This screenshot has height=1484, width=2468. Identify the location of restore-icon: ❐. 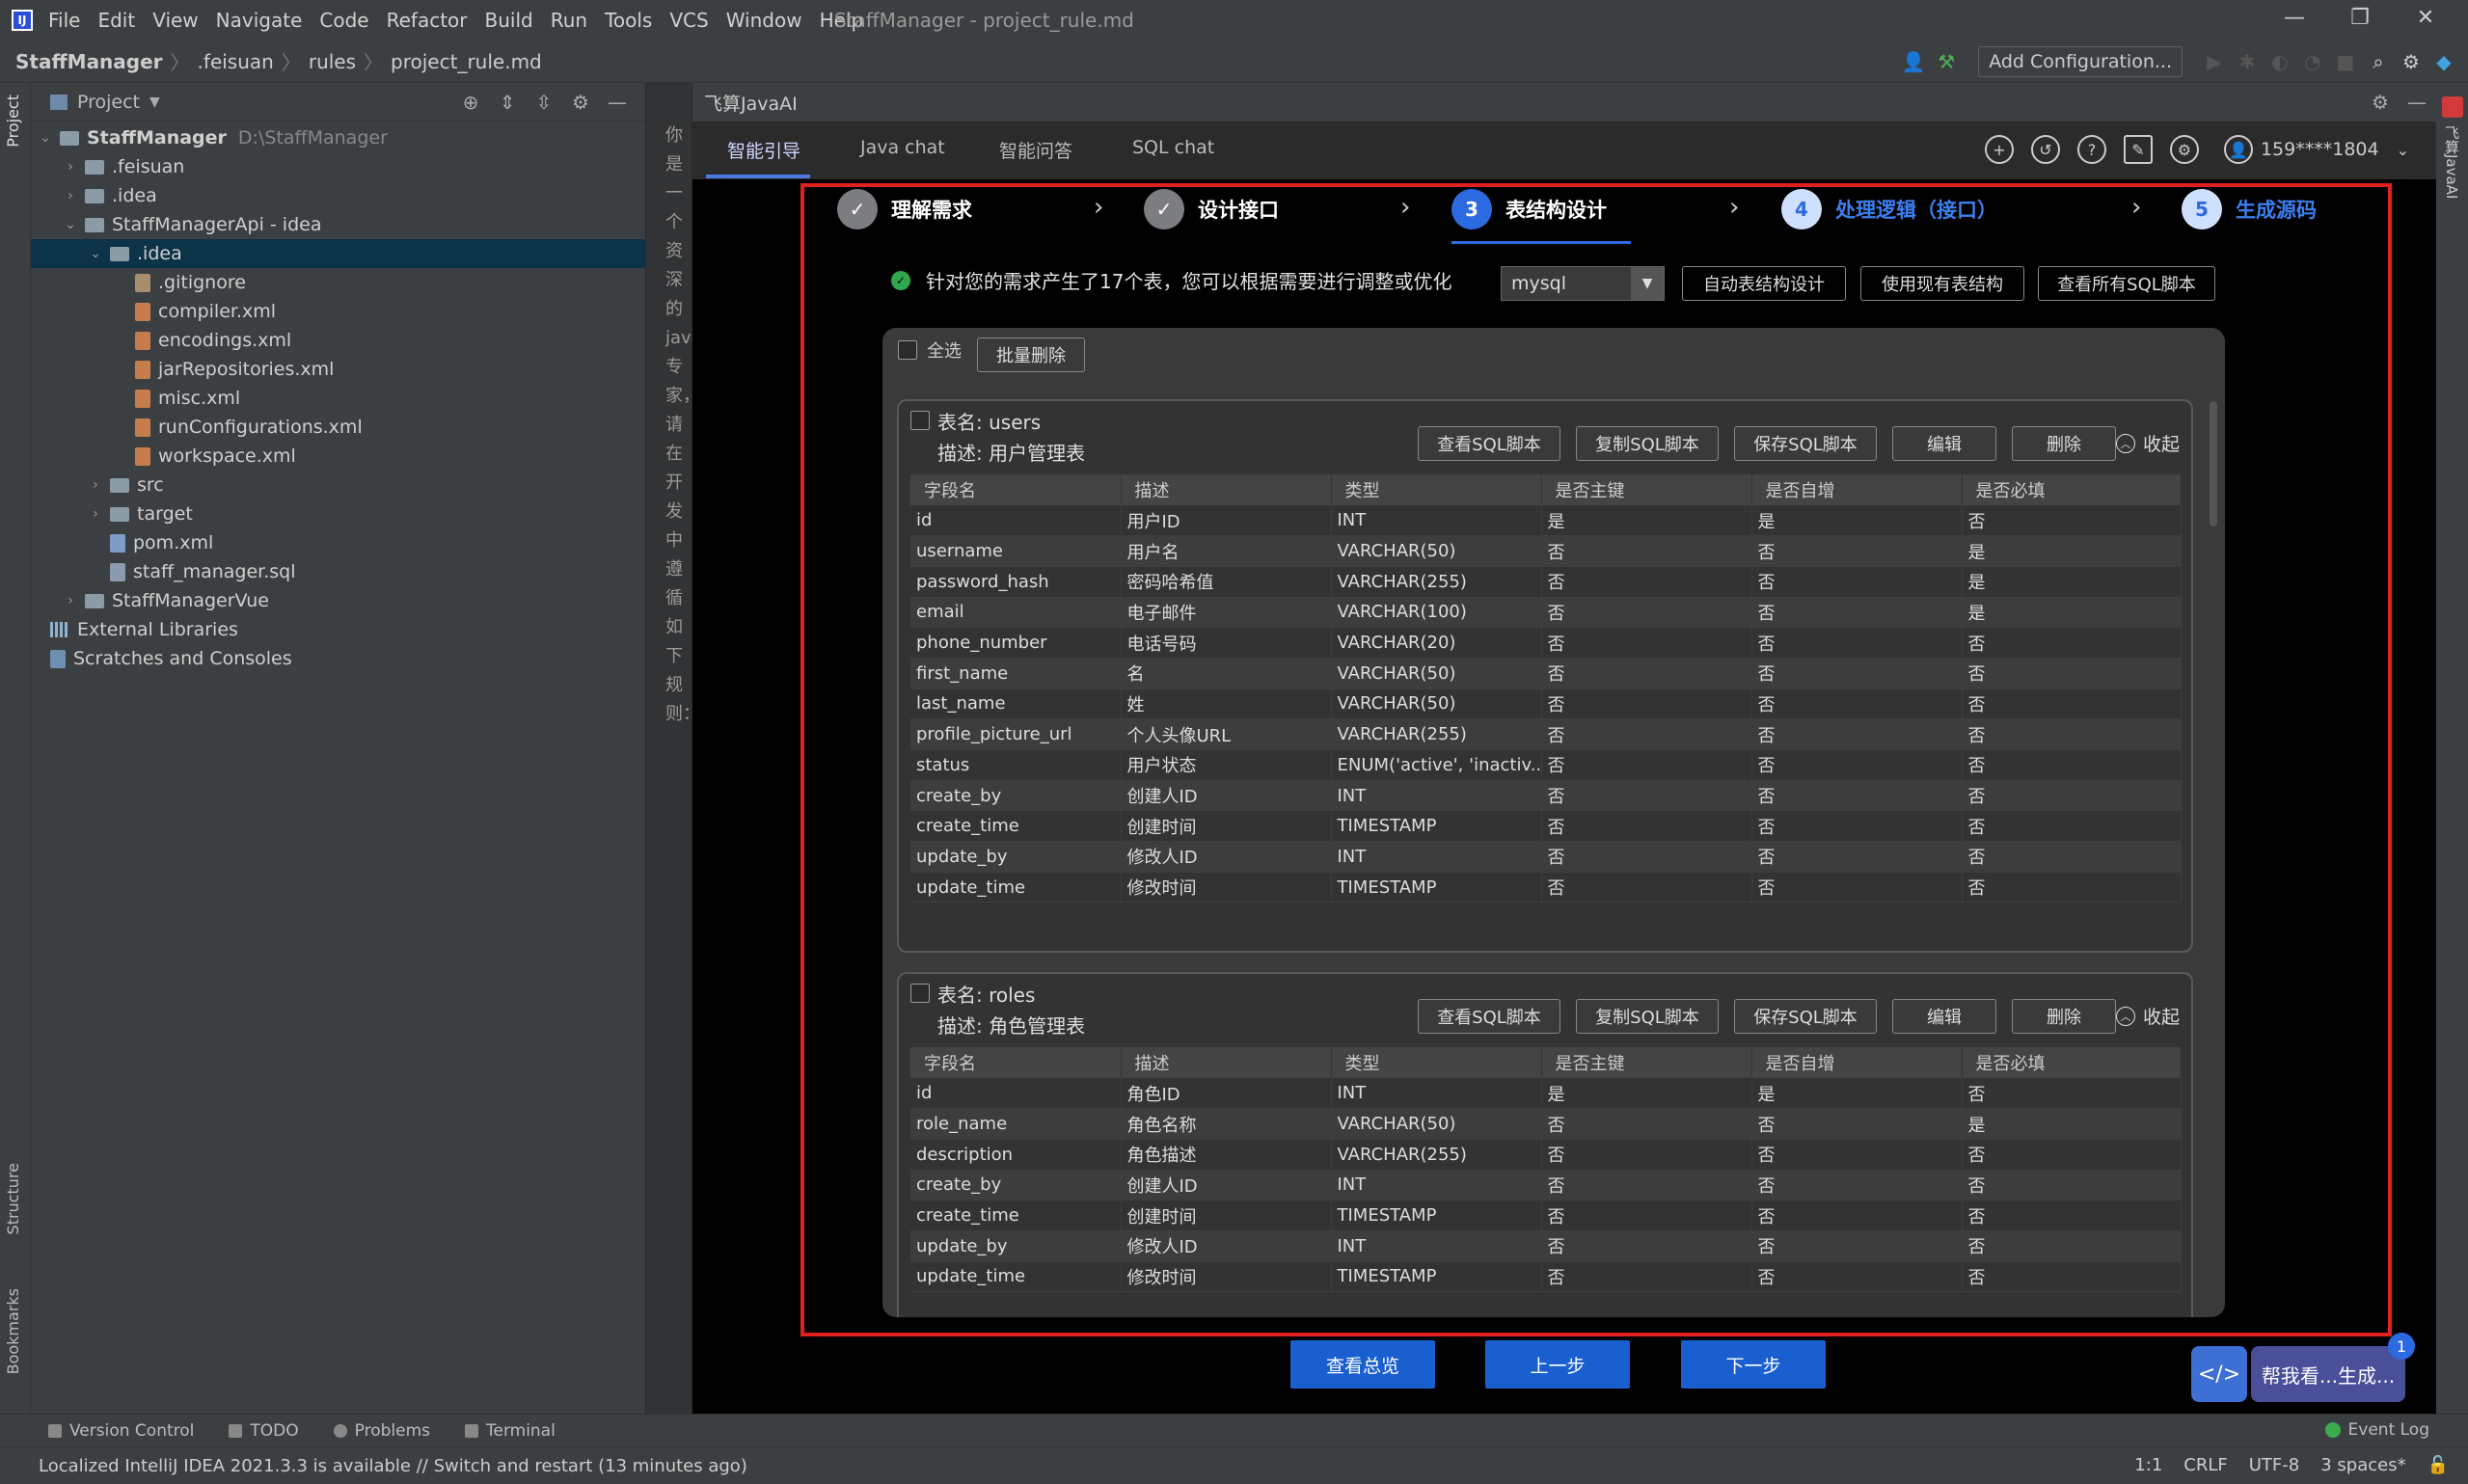
(2360, 18).